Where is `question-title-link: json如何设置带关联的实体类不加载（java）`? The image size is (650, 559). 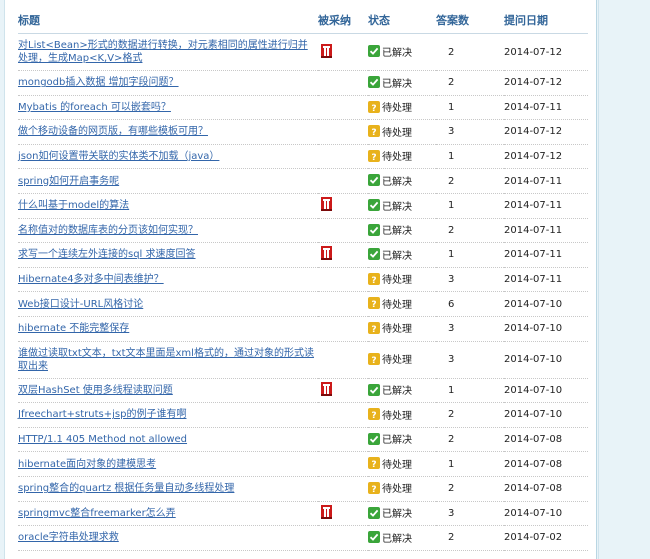
question-title-link: json如何设置带关联的实体类不加载（java） is located at coordinates (168, 156).